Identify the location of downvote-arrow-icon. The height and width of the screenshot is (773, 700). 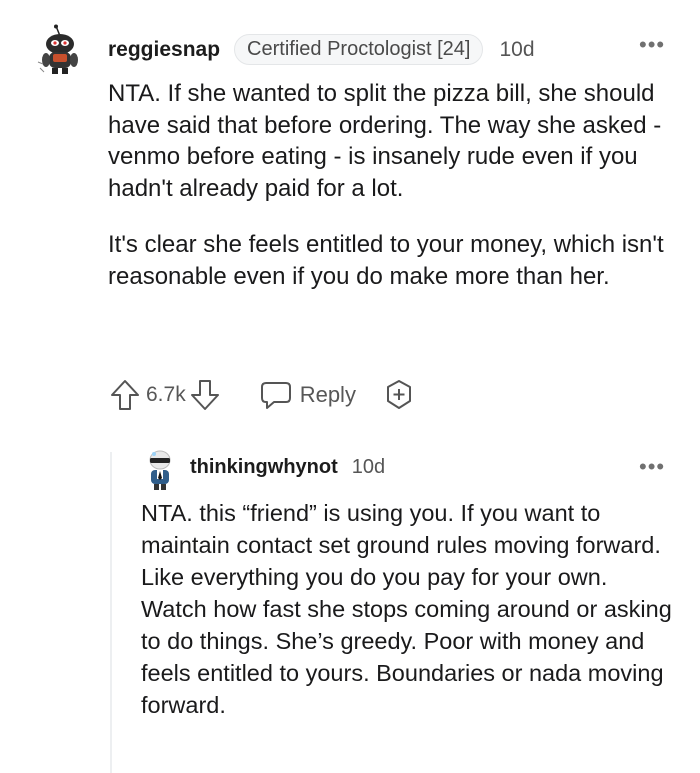
(205, 395).